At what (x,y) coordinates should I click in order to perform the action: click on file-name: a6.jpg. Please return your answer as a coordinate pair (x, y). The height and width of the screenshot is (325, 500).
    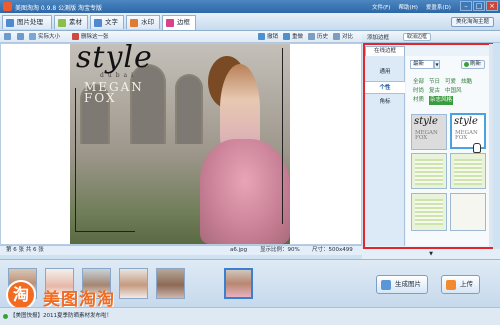
    Looking at the image, I should click on (239, 250).